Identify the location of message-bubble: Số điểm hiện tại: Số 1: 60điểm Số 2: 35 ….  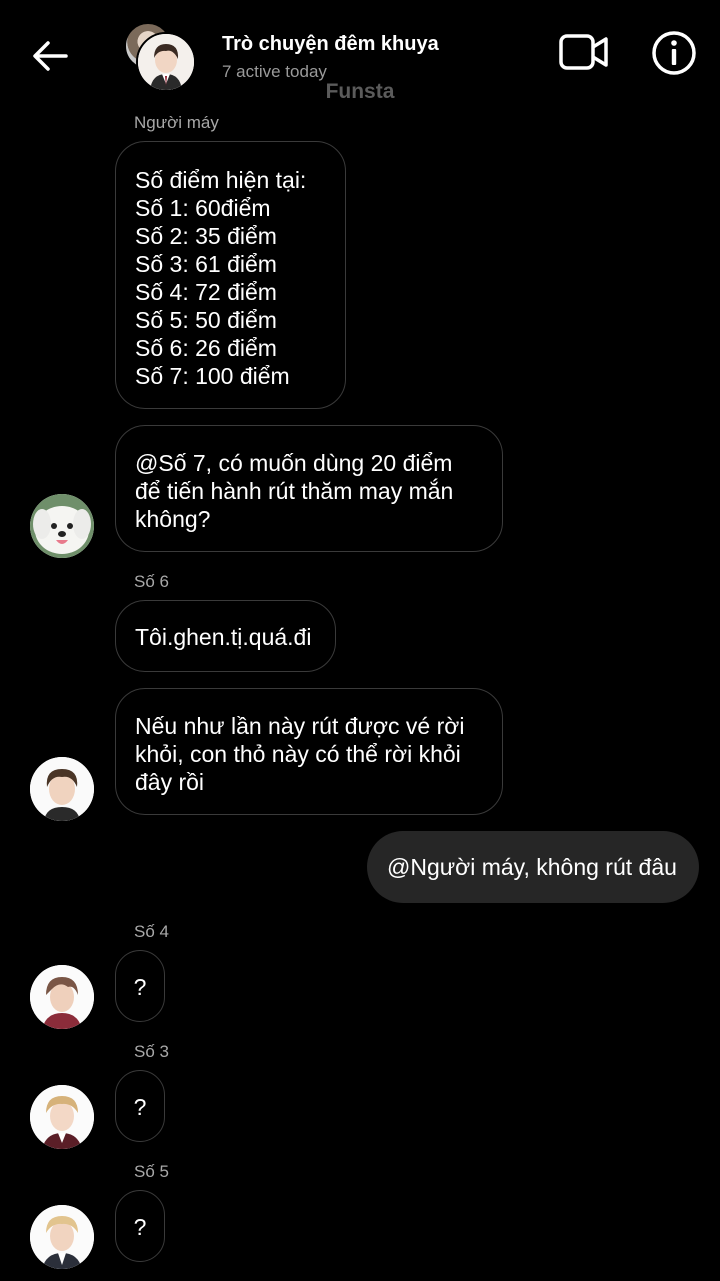
(230, 275).